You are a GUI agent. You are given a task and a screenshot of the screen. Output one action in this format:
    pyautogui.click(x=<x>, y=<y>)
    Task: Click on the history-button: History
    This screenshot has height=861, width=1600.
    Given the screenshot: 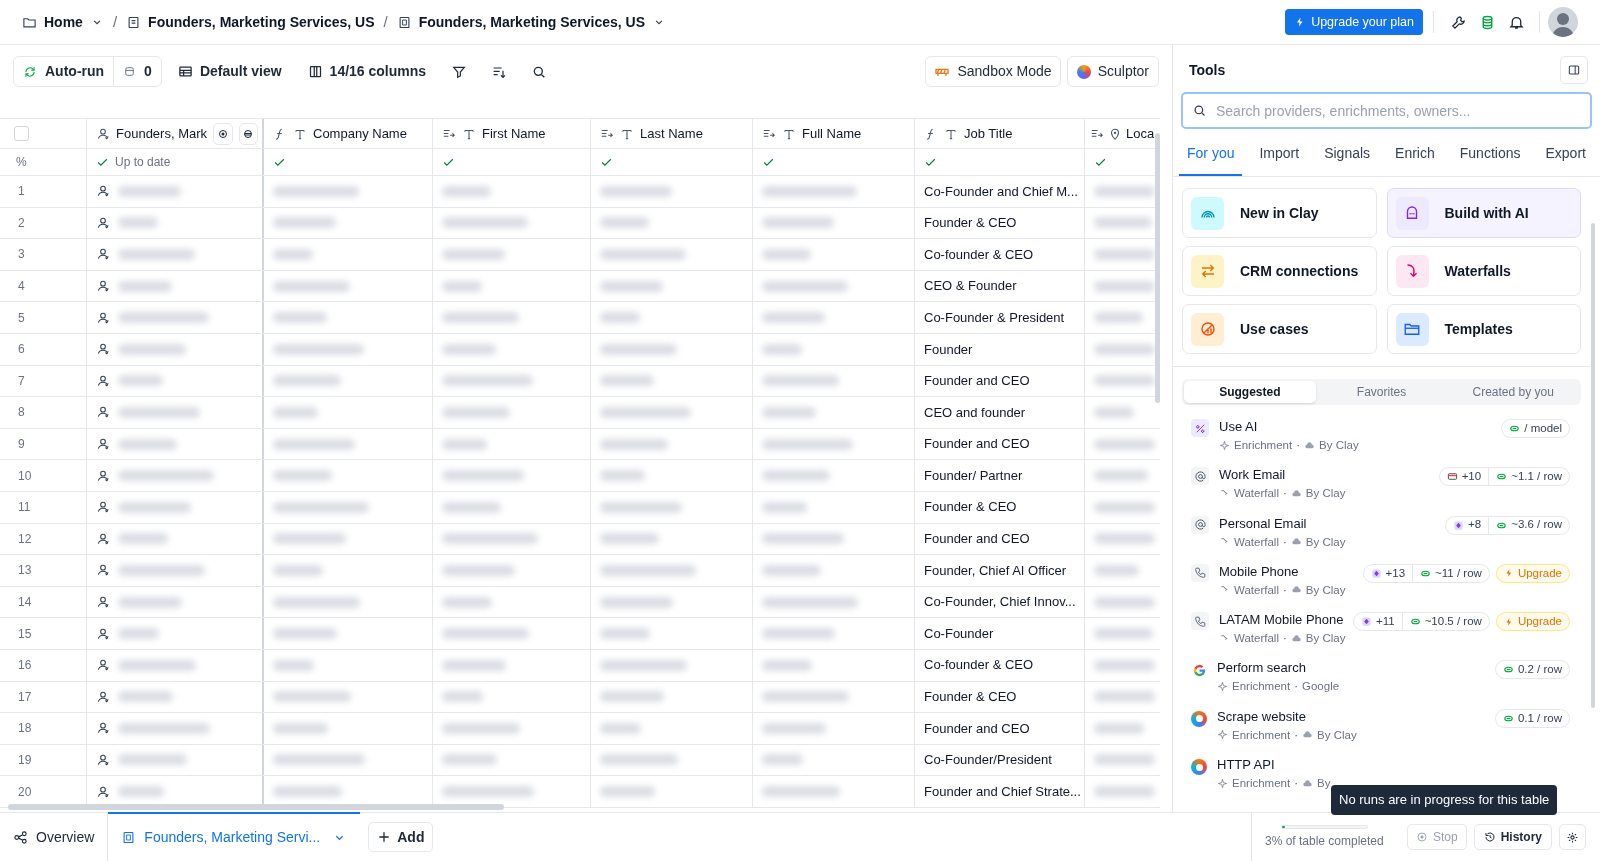 What is the action you would take?
    pyautogui.click(x=1512, y=837)
    